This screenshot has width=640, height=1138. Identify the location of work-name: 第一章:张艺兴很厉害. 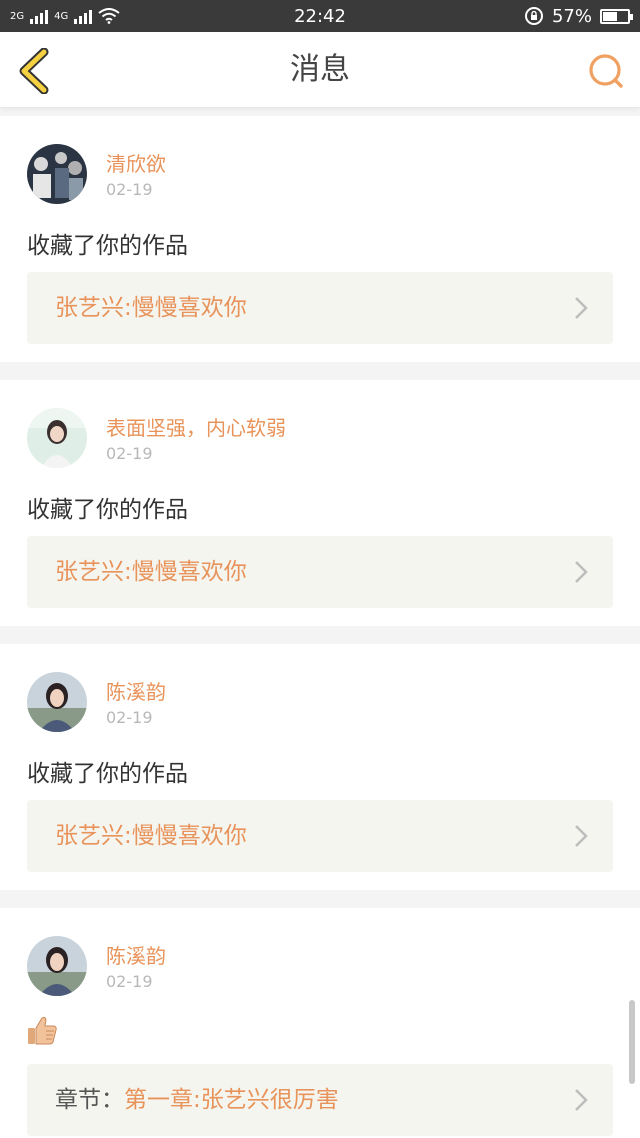
(231, 1100).